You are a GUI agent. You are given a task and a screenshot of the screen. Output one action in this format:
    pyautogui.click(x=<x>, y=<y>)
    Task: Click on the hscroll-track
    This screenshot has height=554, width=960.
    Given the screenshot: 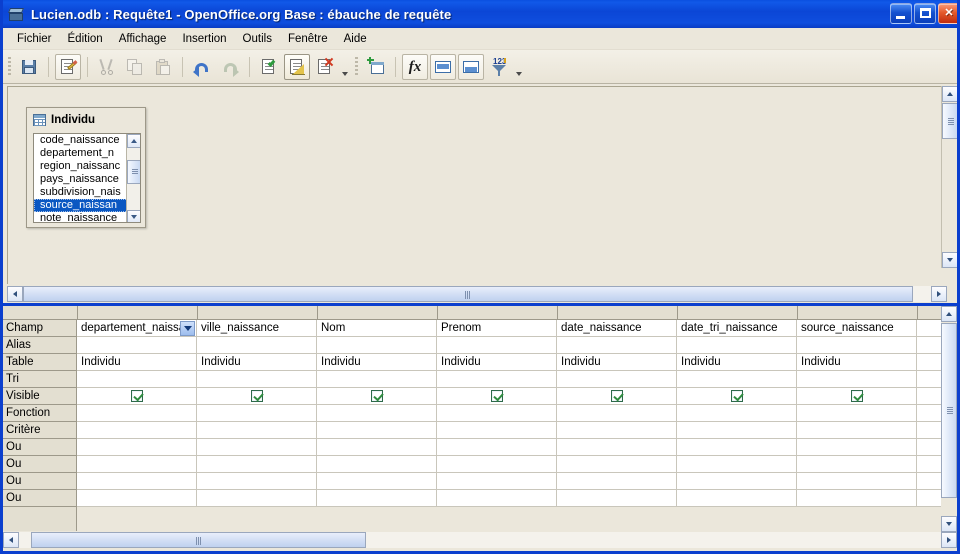 What is the action you would take?
    pyautogui.click(x=480, y=540)
    